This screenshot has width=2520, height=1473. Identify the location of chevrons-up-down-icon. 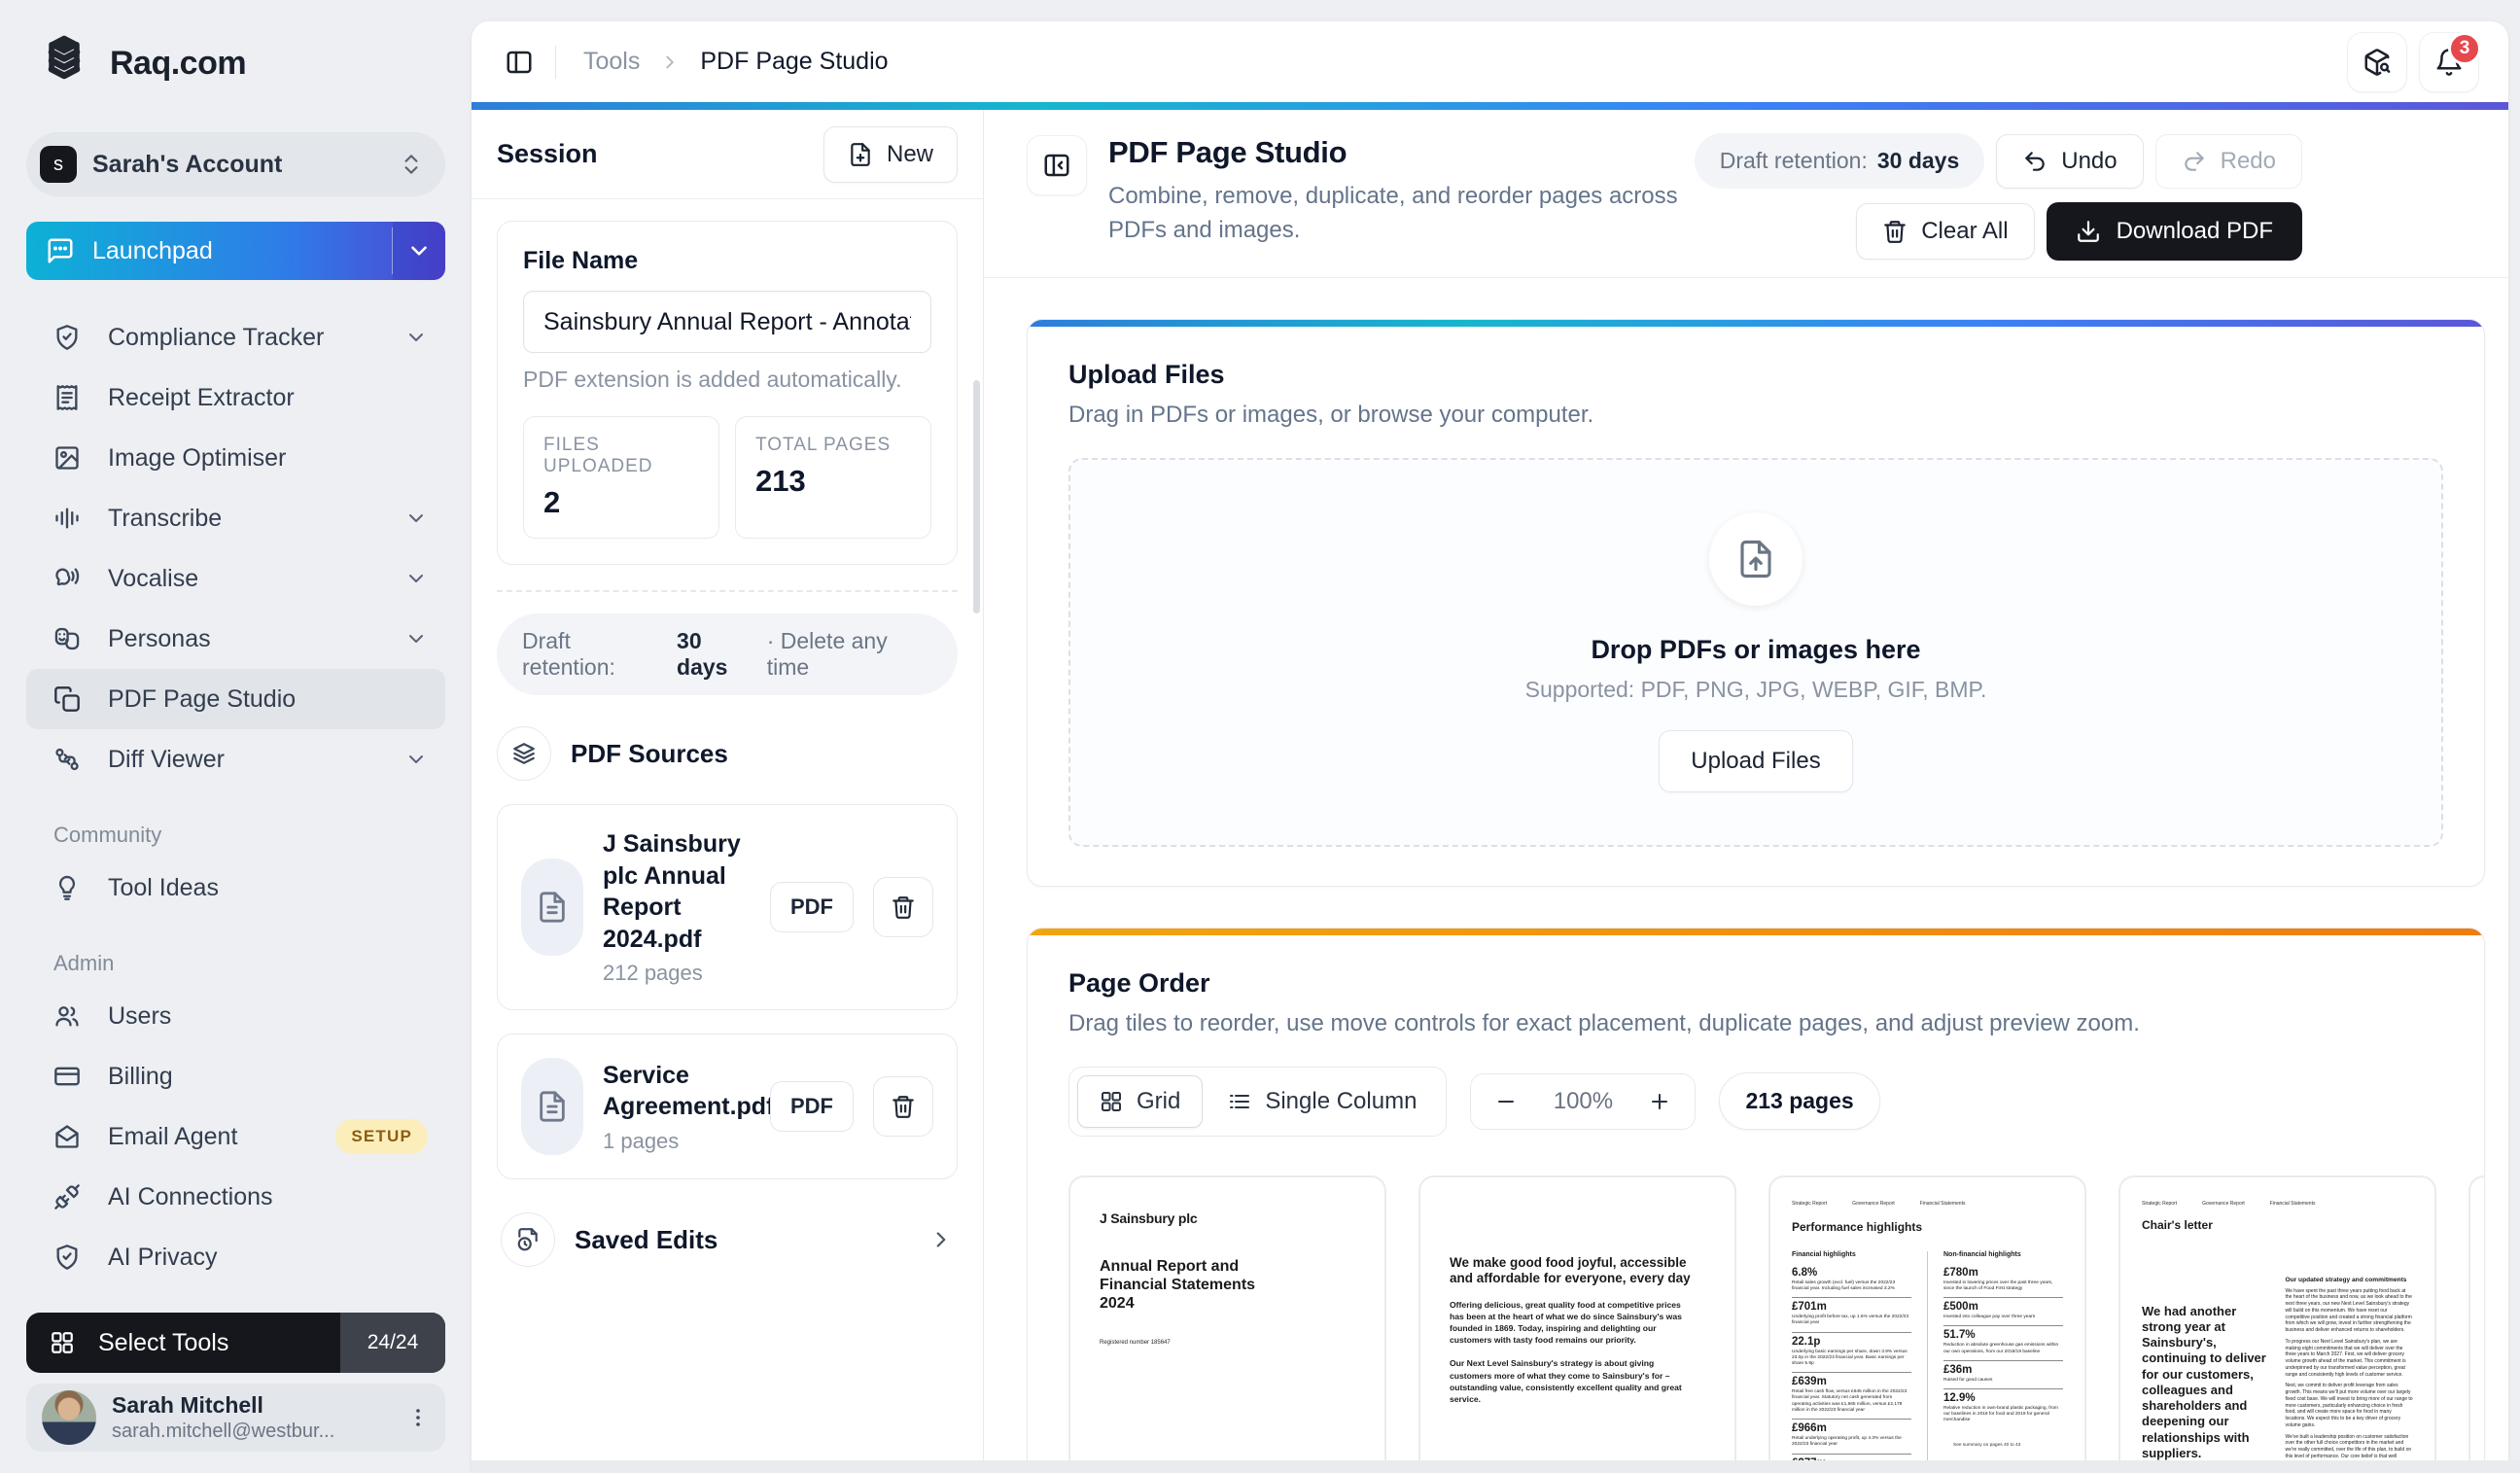
(411, 164).